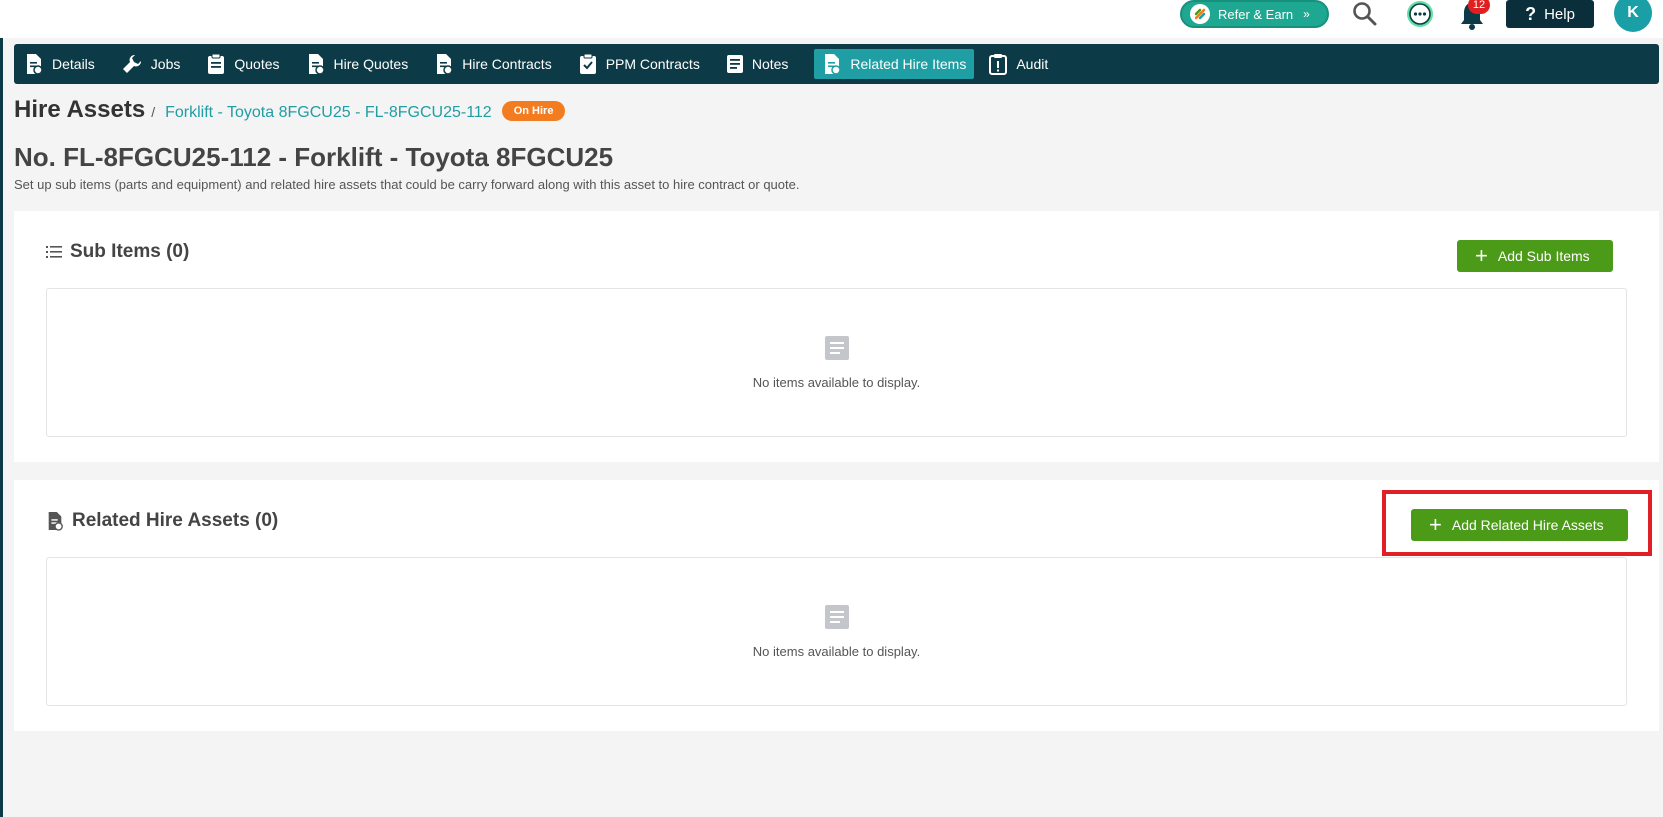 The height and width of the screenshot is (817, 1663). I want to click on tab-related-hire-items: Related Hire Items, so click(894, 64).